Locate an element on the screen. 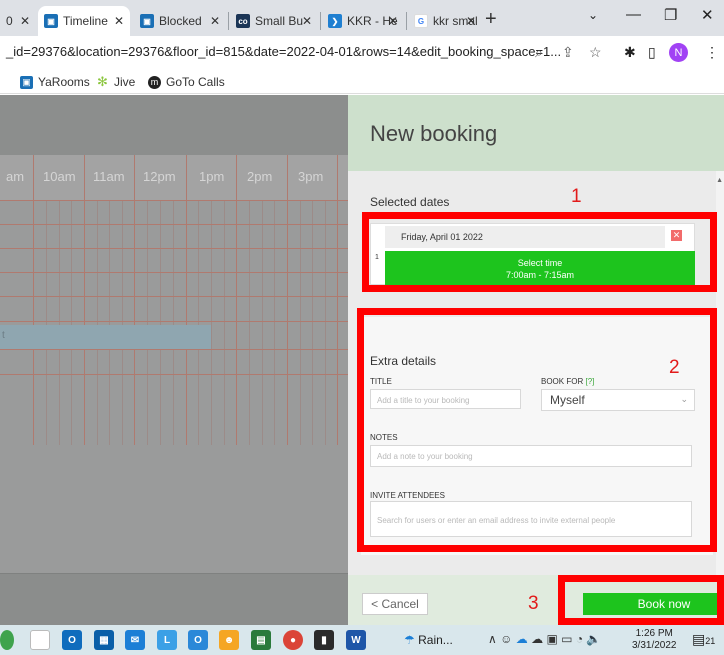 Image resolution: width=724 pixels, height=655 pixels. hour-label: 1pm is located at coordinates (212, 176).